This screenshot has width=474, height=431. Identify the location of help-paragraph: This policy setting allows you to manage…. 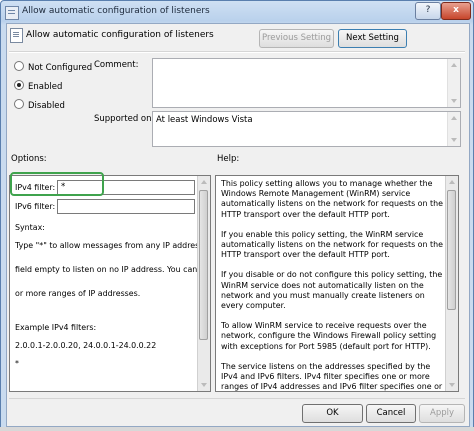
(332, 199).